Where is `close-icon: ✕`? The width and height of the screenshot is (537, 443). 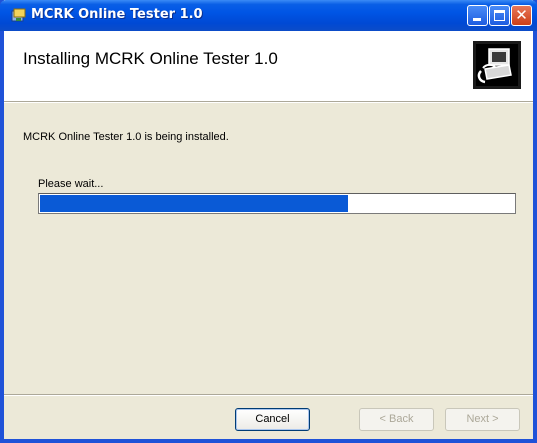
close-icon: ✕ is located at coordinates (521, 15).